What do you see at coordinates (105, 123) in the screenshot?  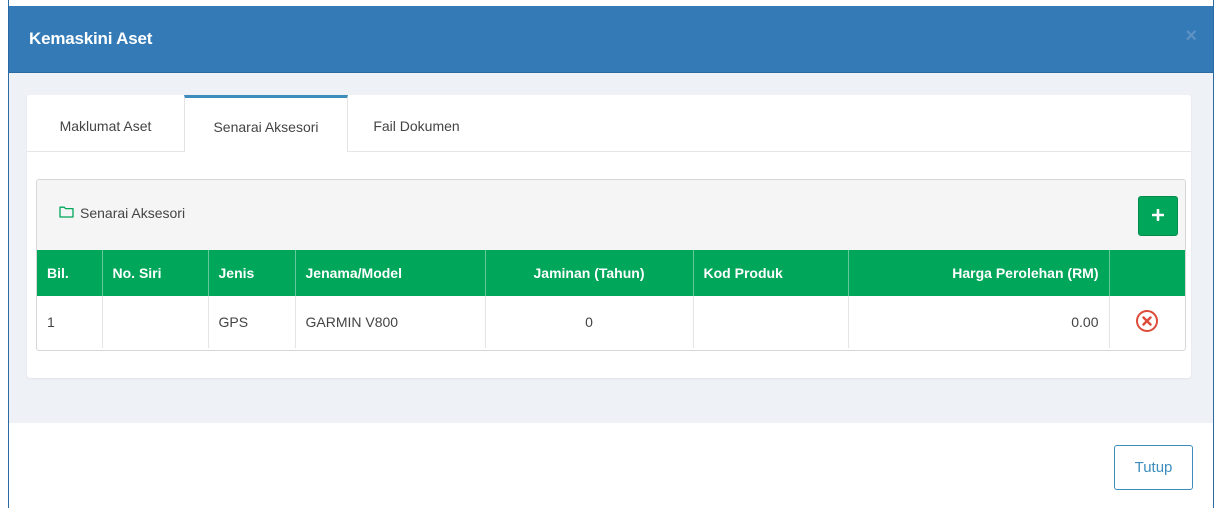 I see `tab-maklumat-aset: Maklumat Aset` at bounding box center [105, 123].